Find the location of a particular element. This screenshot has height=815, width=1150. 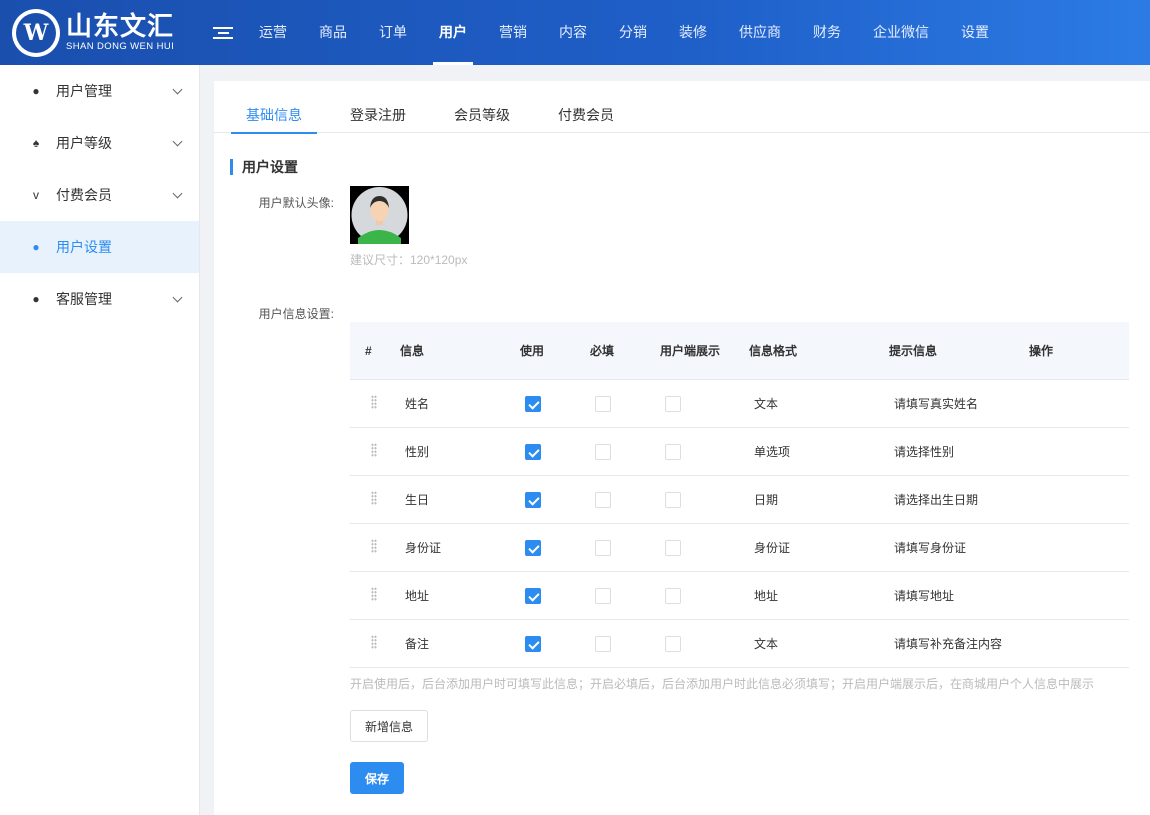

rank-icon: ♠ is located at coordinates (36, 143).